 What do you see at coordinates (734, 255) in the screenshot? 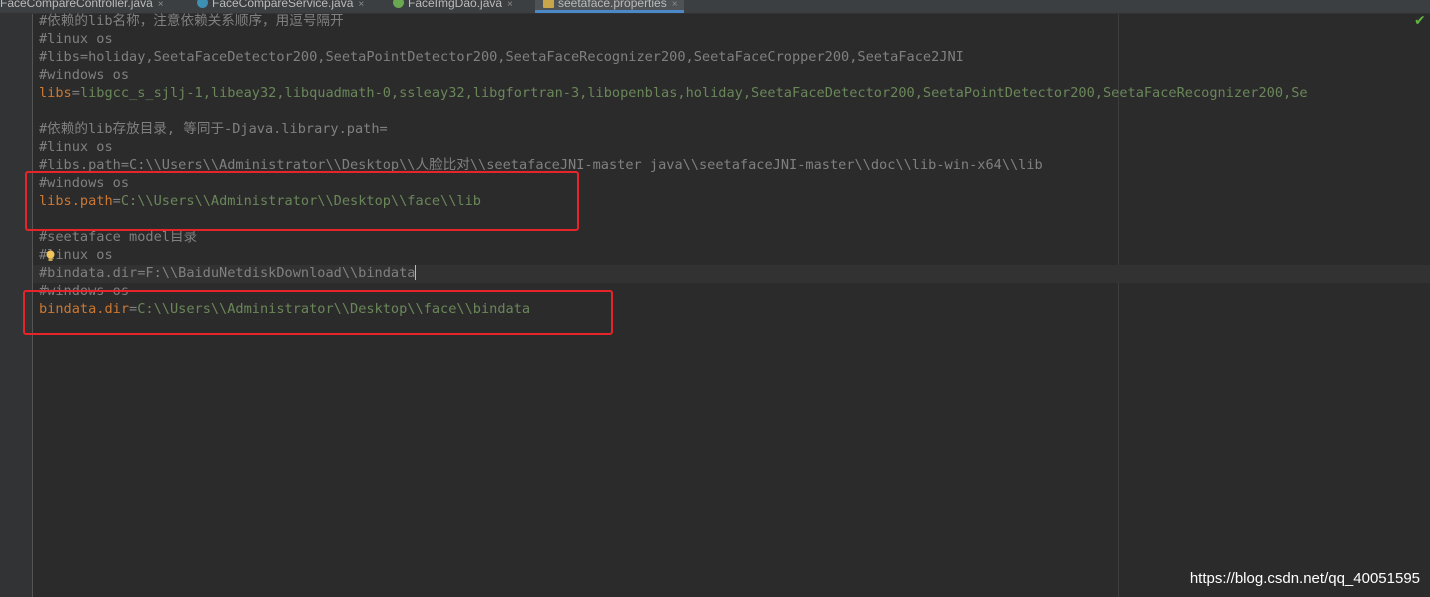
I see `code-line-14: #linux os` at bounding box center [734, 255].